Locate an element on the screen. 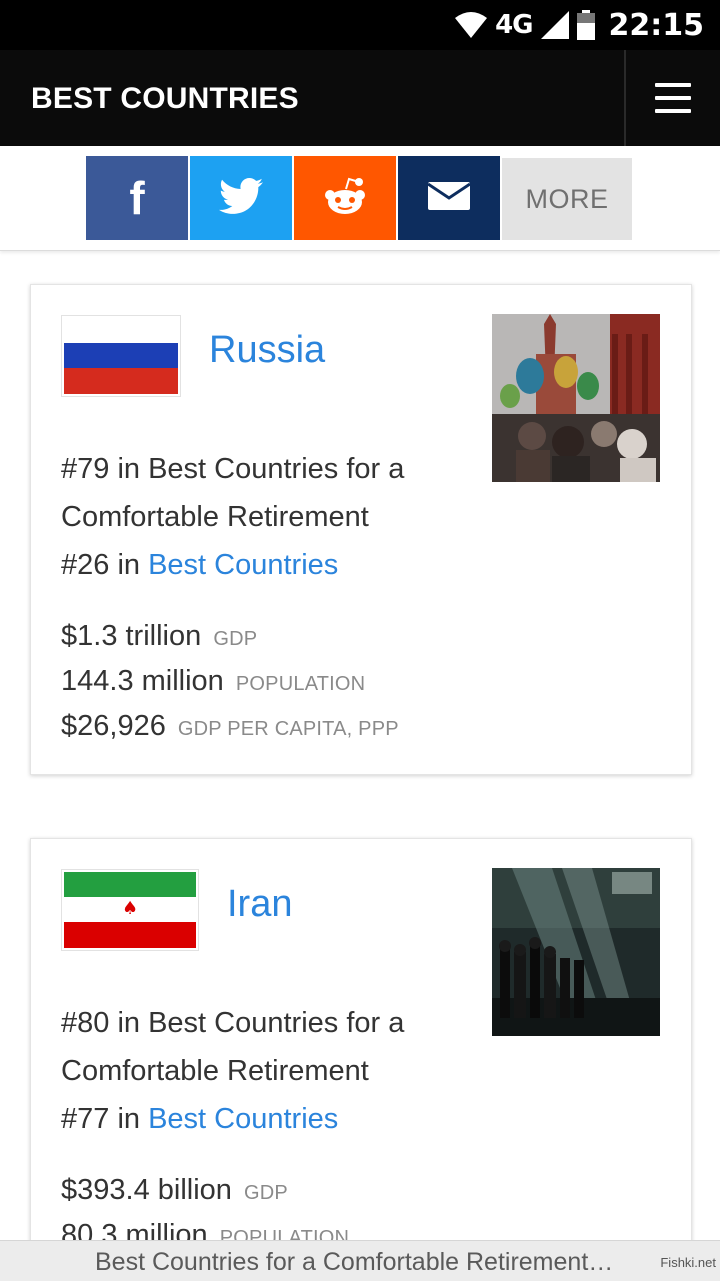 This screenshot has height=1283, width=720. gdp-value: $1.3 trillion is located at coordinates (131, 636).